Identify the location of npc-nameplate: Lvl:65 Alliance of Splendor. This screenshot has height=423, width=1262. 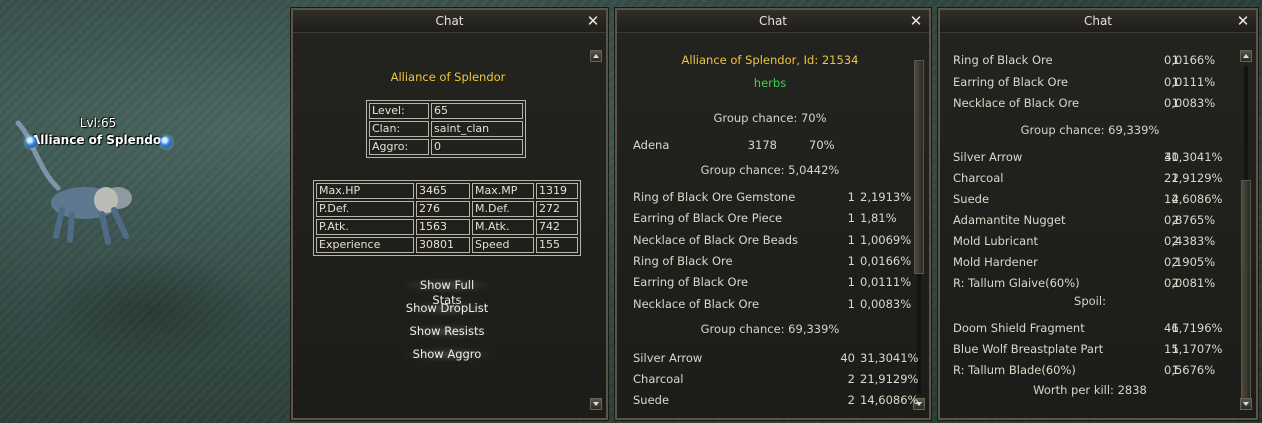
(99, 131).